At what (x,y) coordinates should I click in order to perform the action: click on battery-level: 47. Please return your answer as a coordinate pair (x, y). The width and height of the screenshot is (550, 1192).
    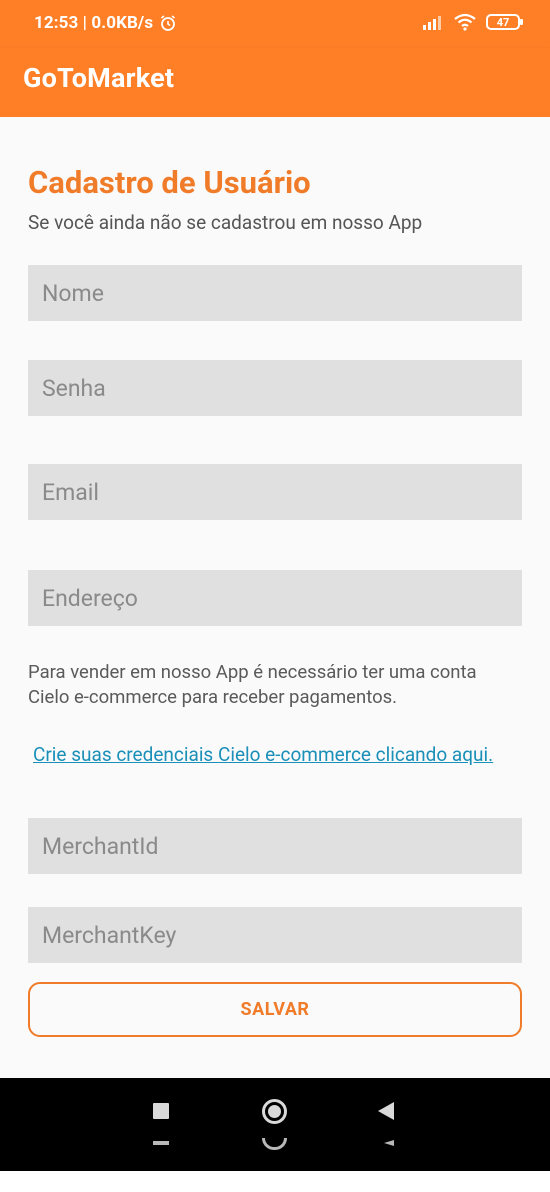
    Looking at the image, I should click on (503, 22).